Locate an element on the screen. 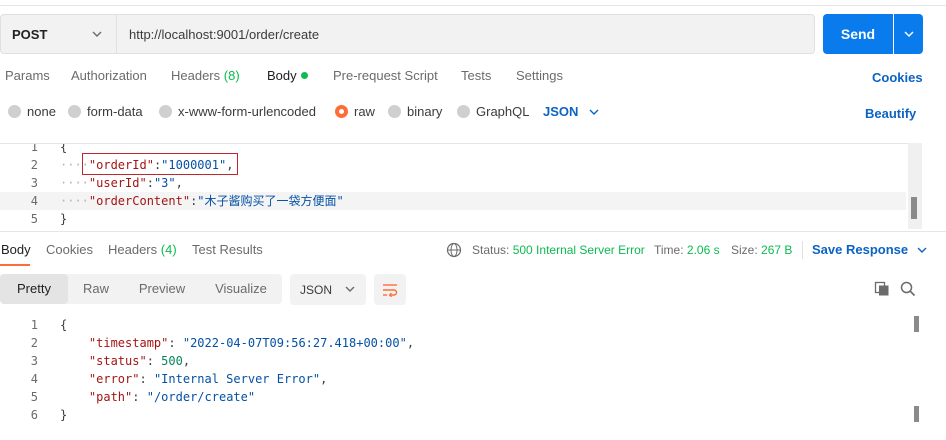 This screenshot has height=440, width=946. view-pretty: Pretty is located at coordinates (34, 289).